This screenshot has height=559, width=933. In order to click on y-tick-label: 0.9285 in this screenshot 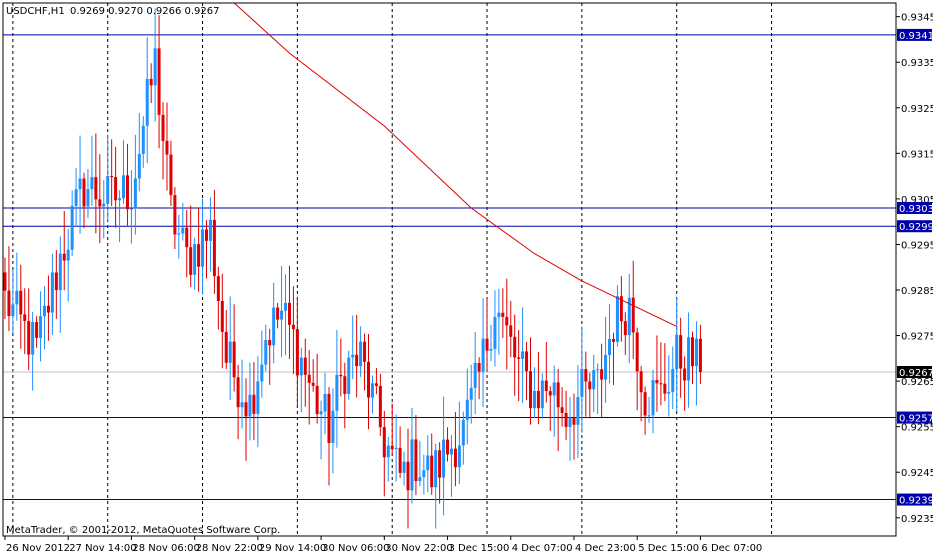, I will do `click(917, 291)`.